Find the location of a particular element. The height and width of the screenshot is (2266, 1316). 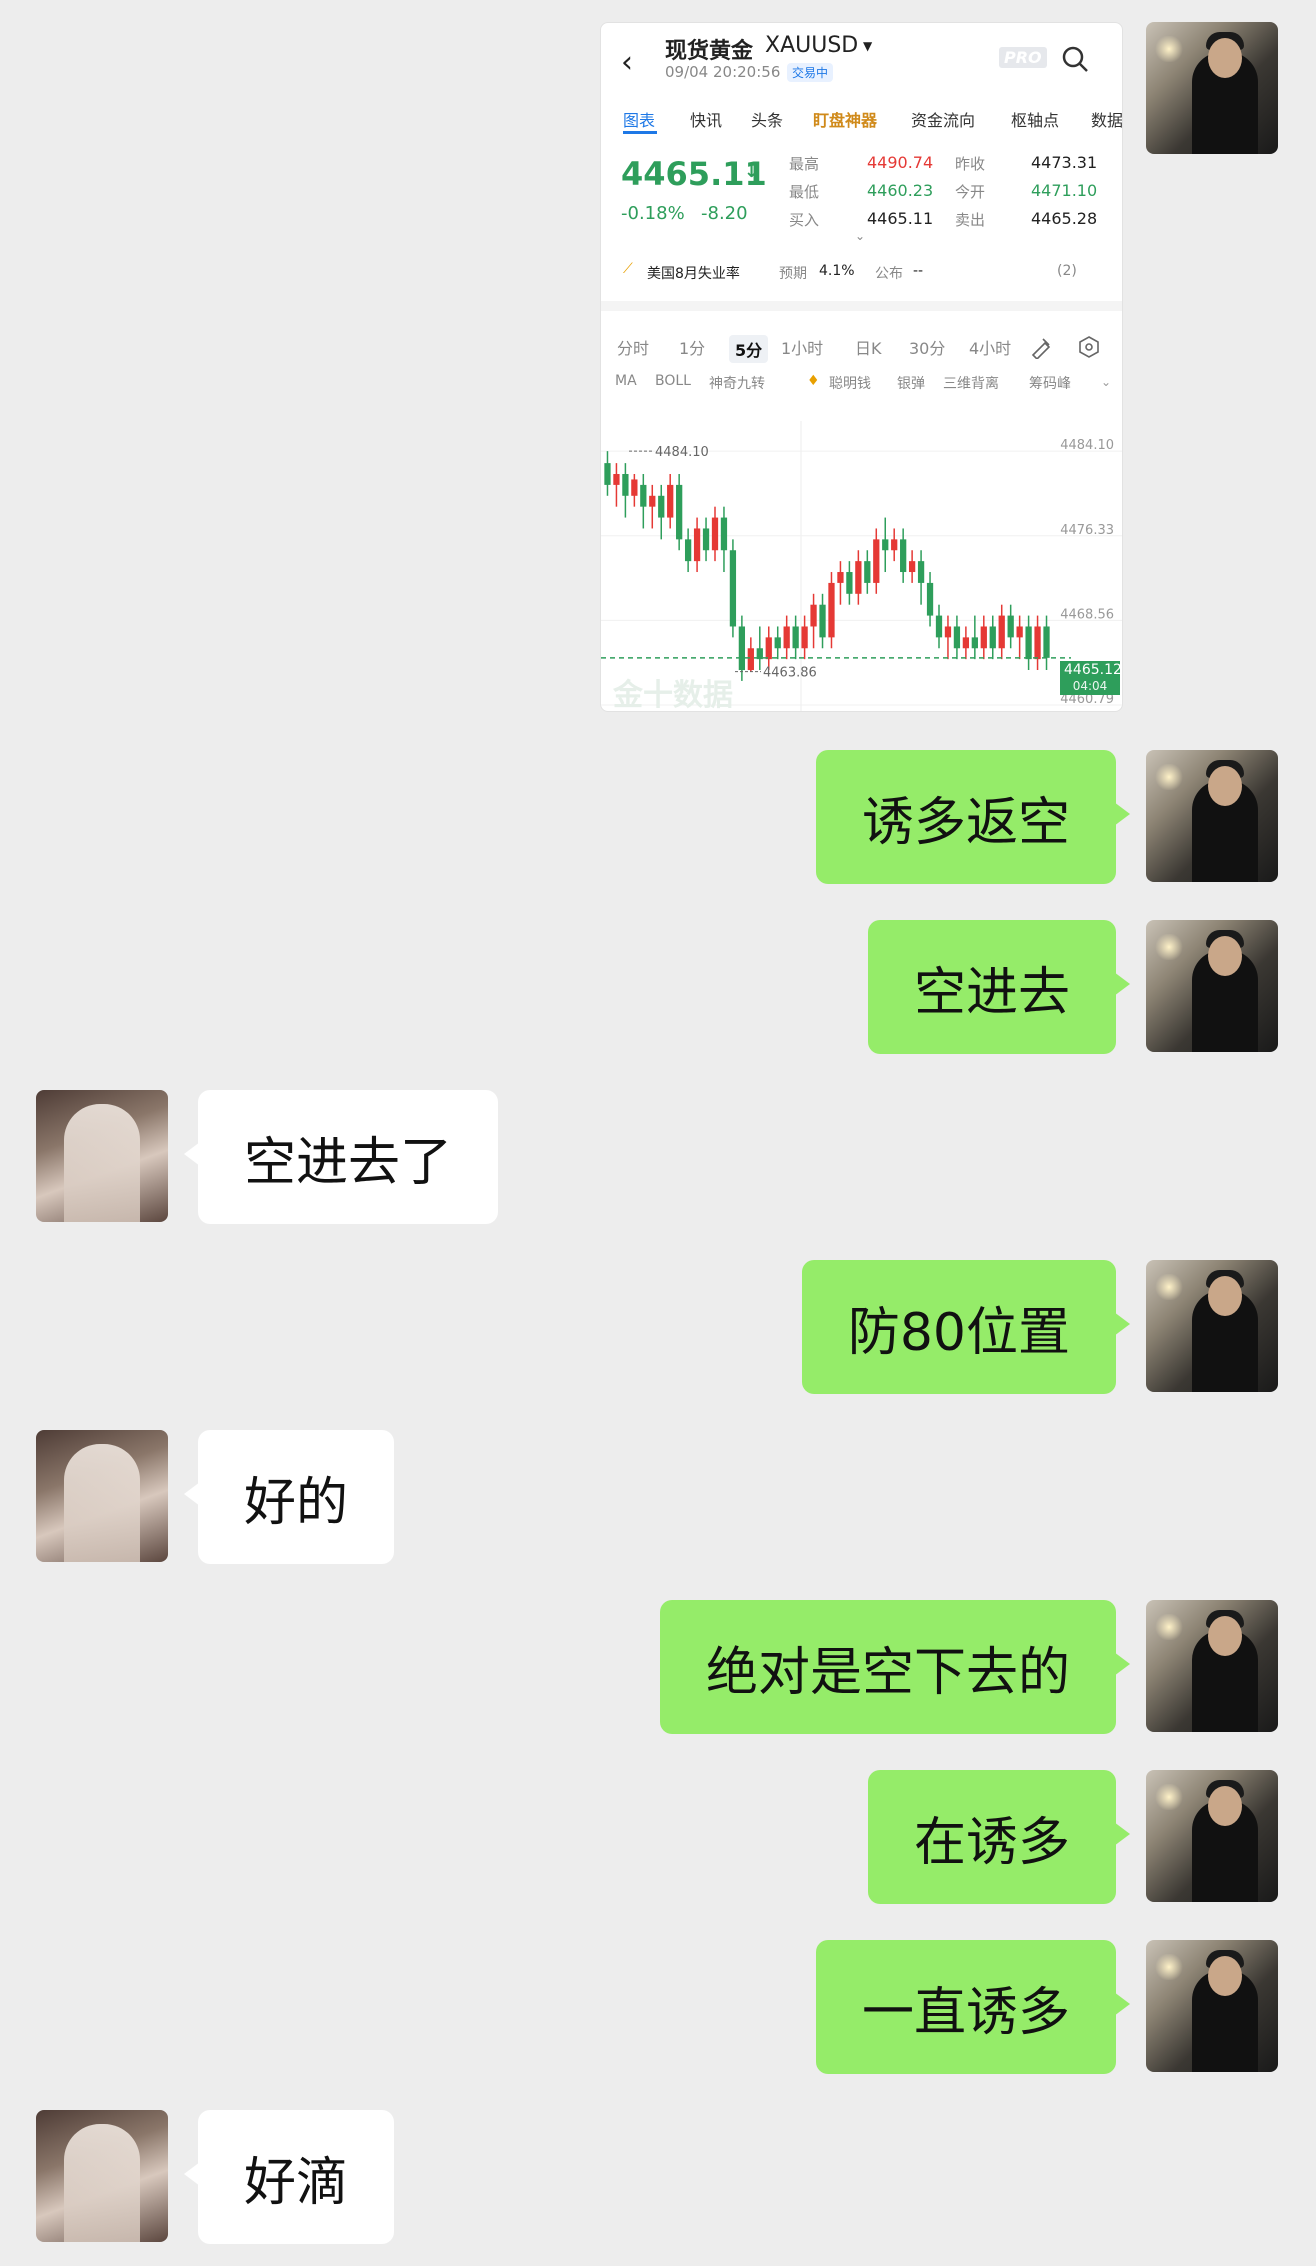

settings-hexagon-icon is located at coordinates (1089, 347).